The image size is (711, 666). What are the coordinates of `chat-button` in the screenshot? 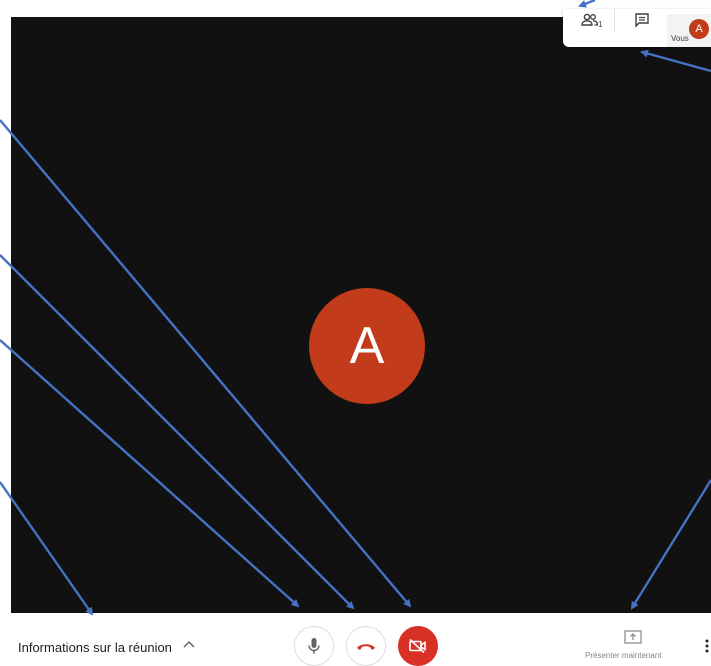 It's located at (642, 20).